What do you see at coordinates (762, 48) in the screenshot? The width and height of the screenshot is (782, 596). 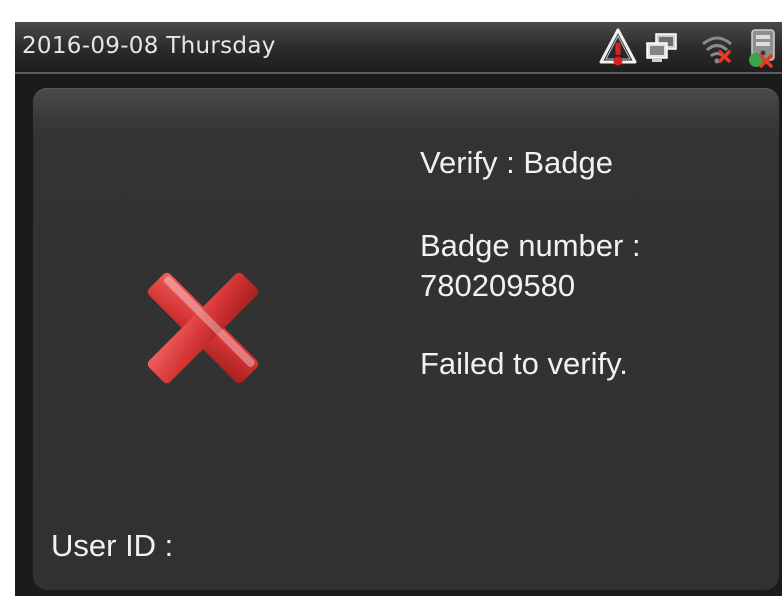 I see `server-disconnected-icon` at bounding box center [762, 48].